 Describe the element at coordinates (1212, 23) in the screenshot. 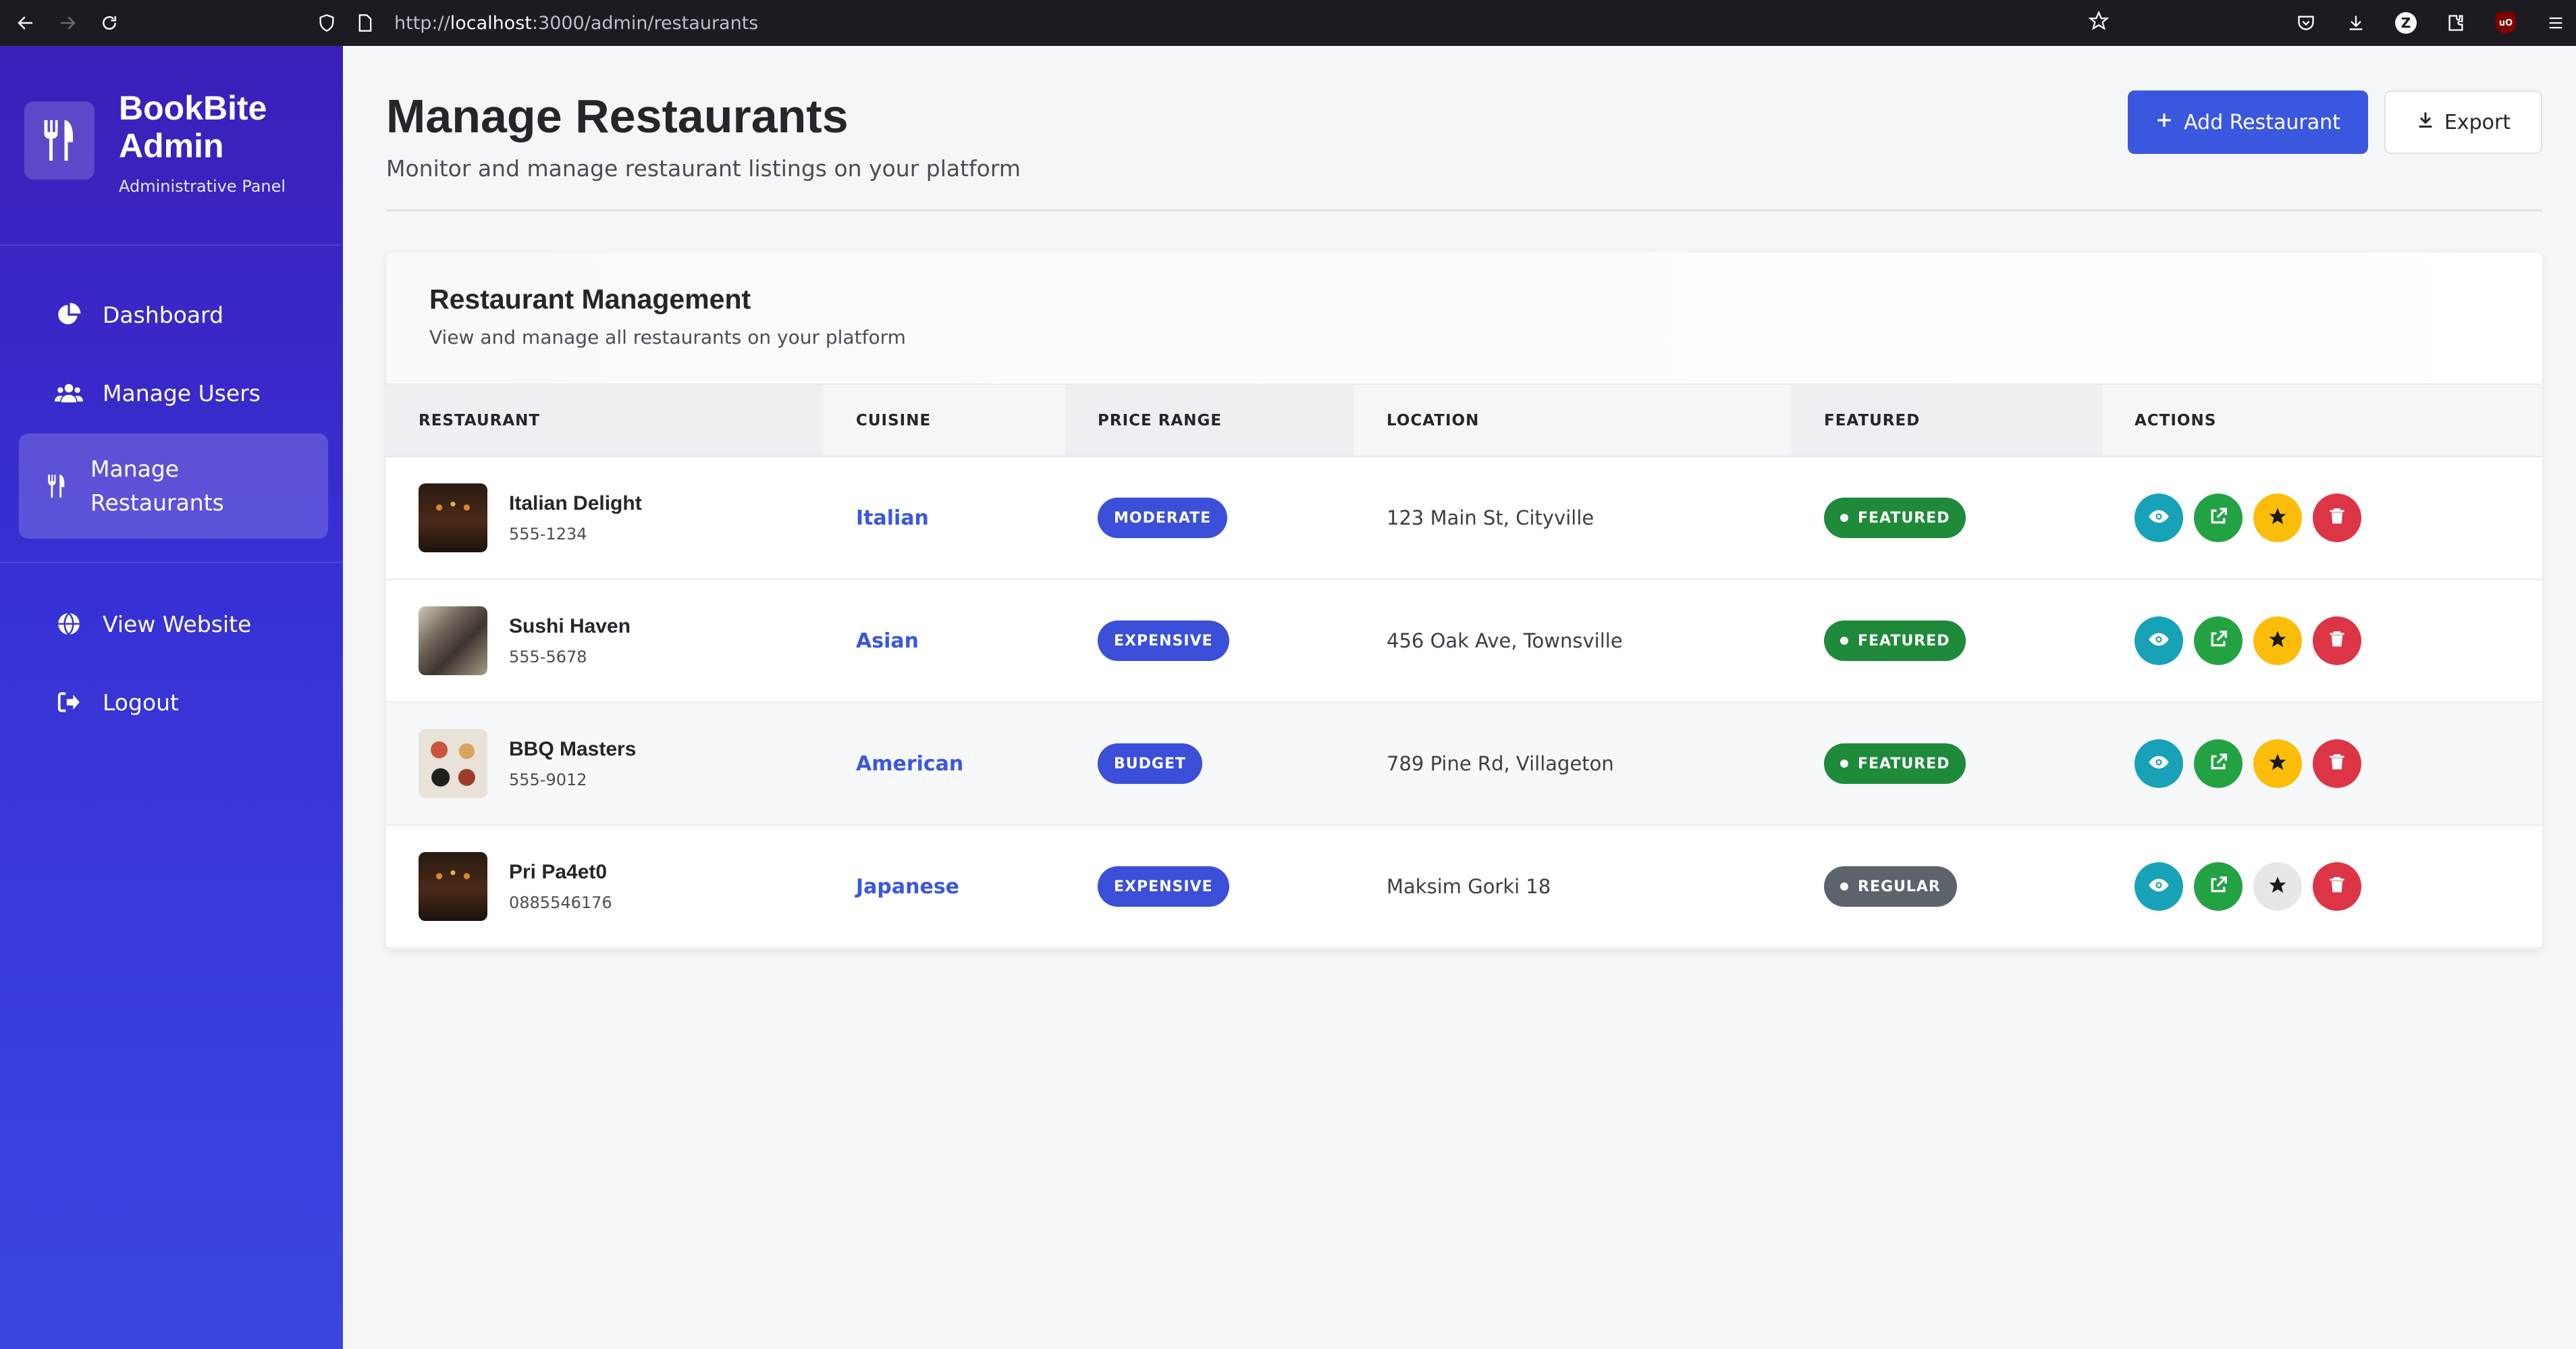

I see `address-bar: http://localhost:3000/admin/restaurants` at that location.